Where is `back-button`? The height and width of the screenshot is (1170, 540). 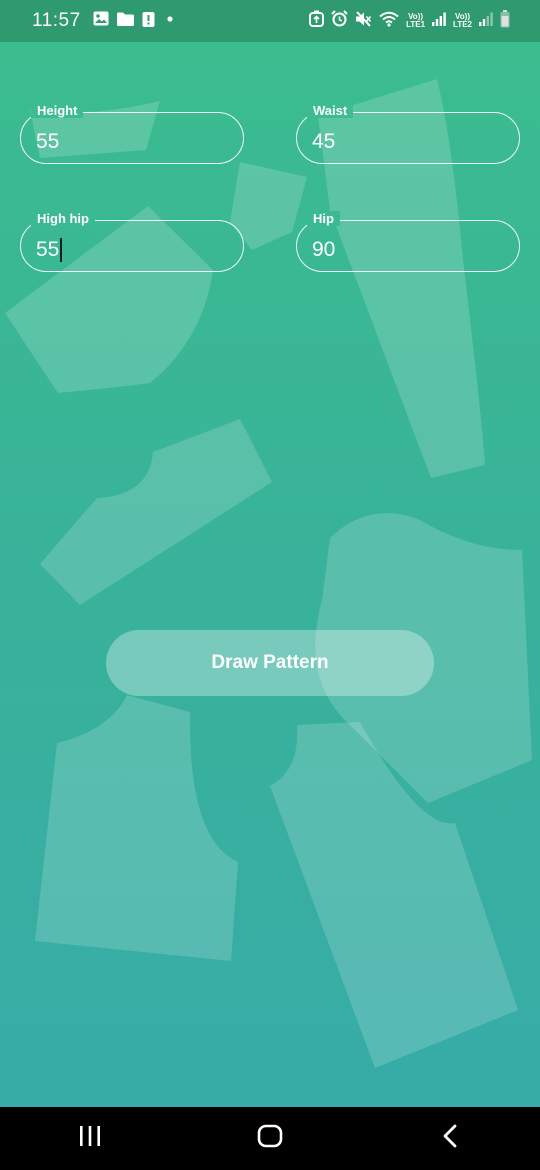
back-button is located at coordinates (450, 1139).